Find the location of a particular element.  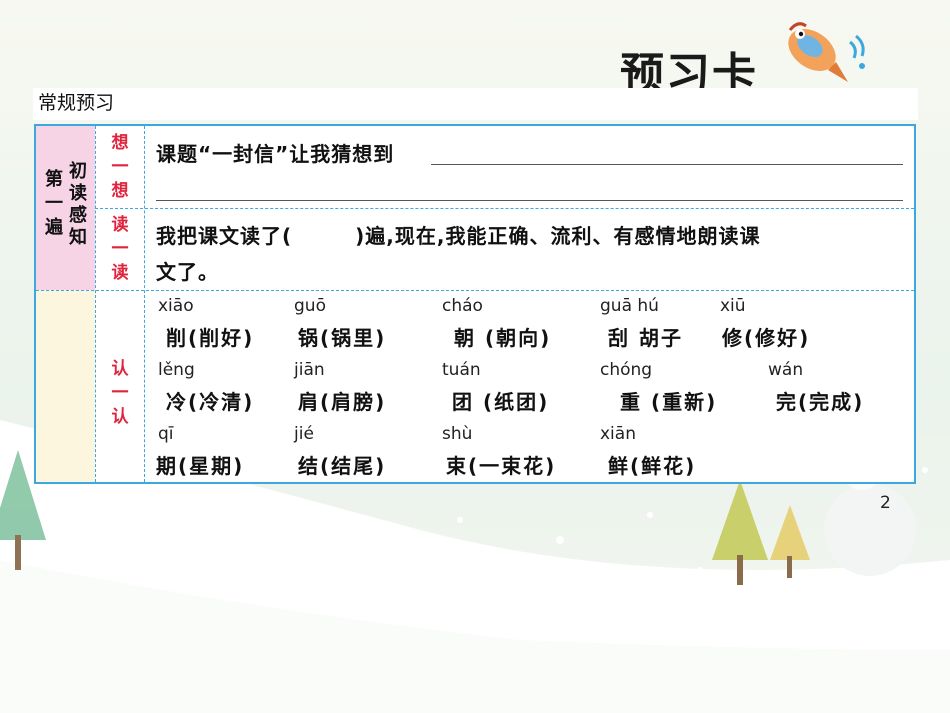

character-word: 重 (重新) is located at coordinates (669, 402).